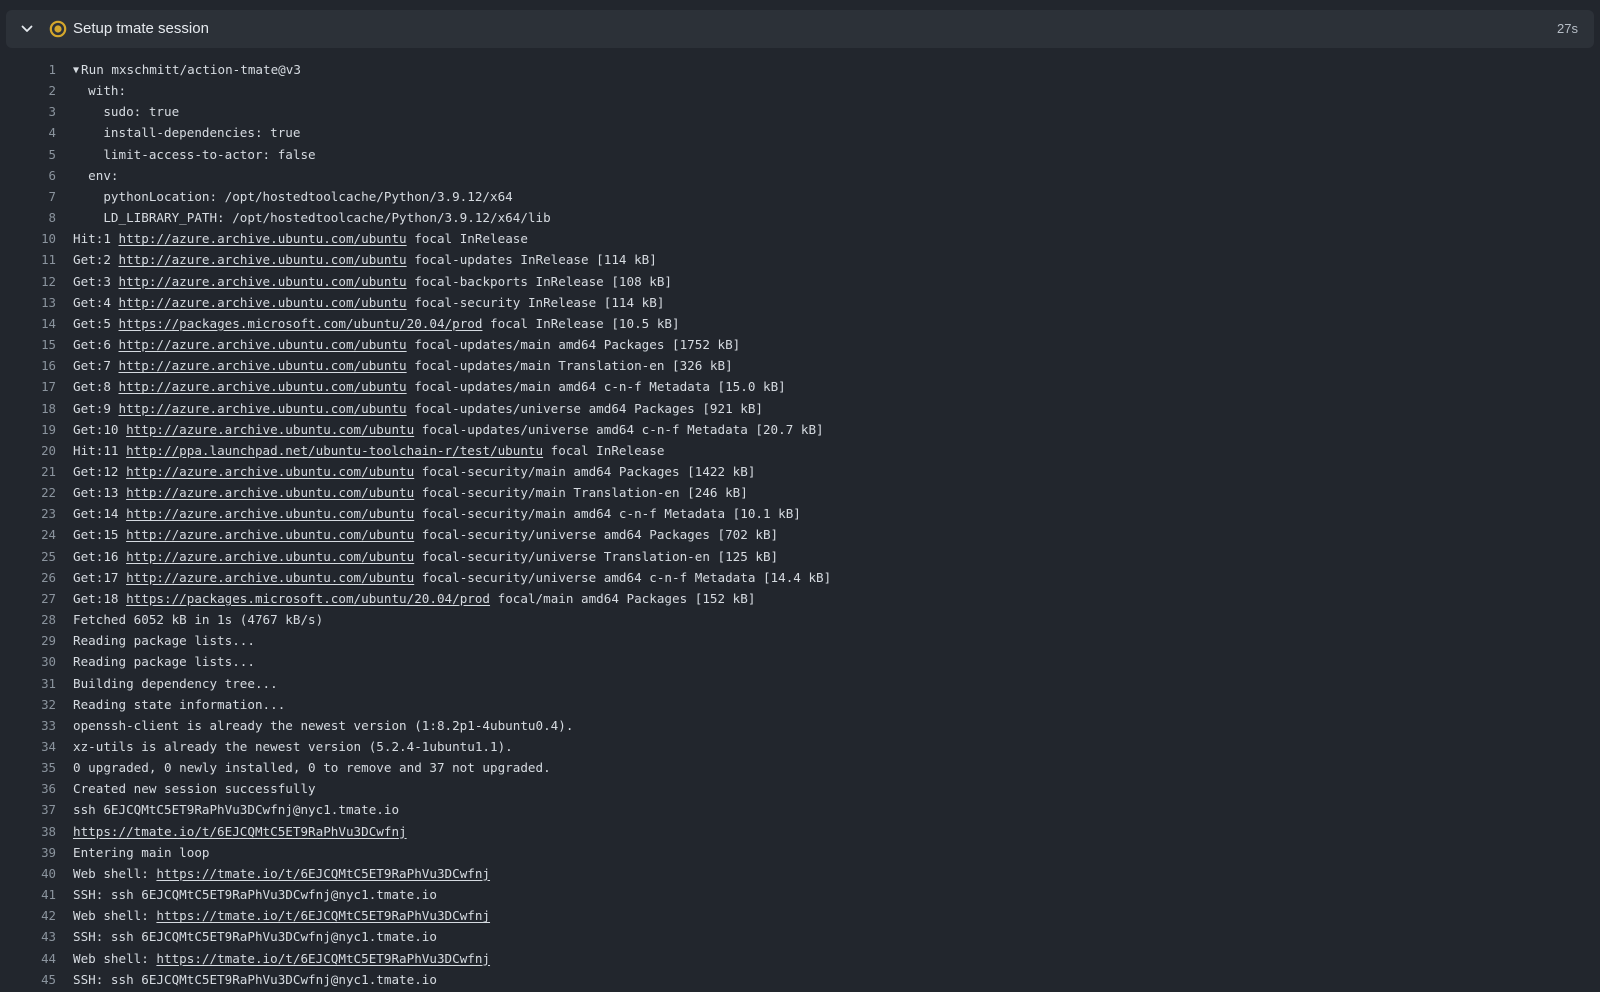  What do you see at coordinates (100, 577) in the screenshot?
I see `log-text-segment: Get:17` at bounding box center [100, 577].